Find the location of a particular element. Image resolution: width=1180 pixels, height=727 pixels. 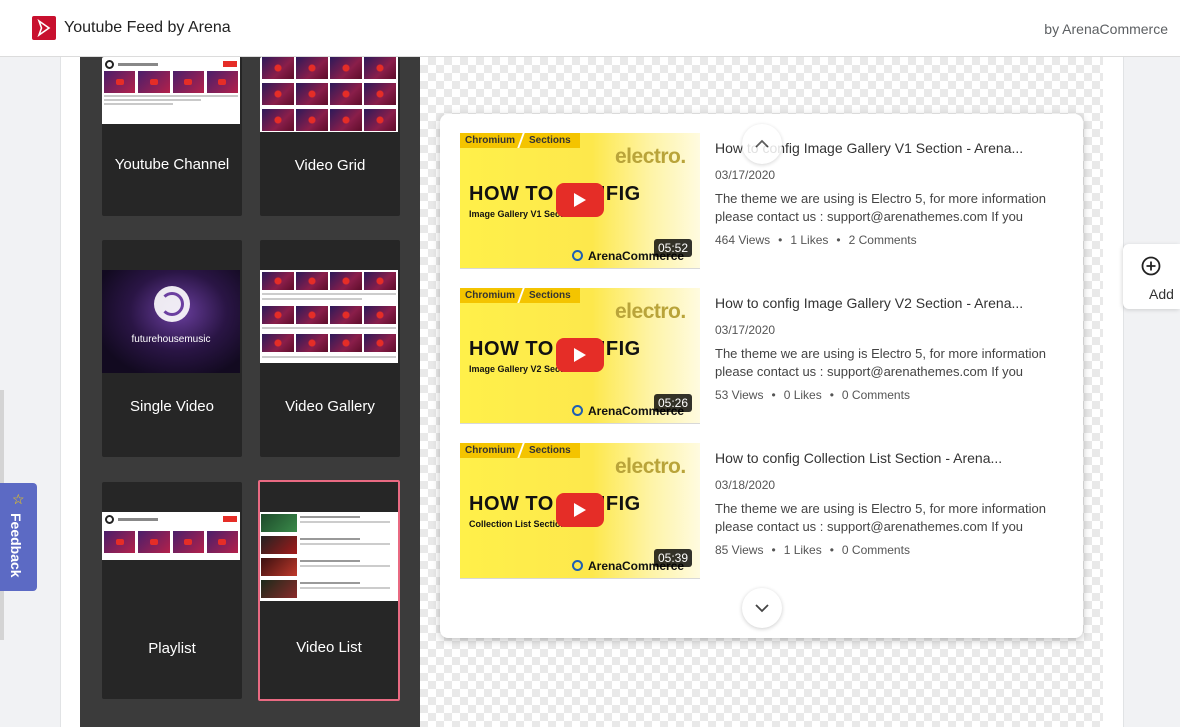

video-date: 03/18/2020 is located at coordinates (745, 485).